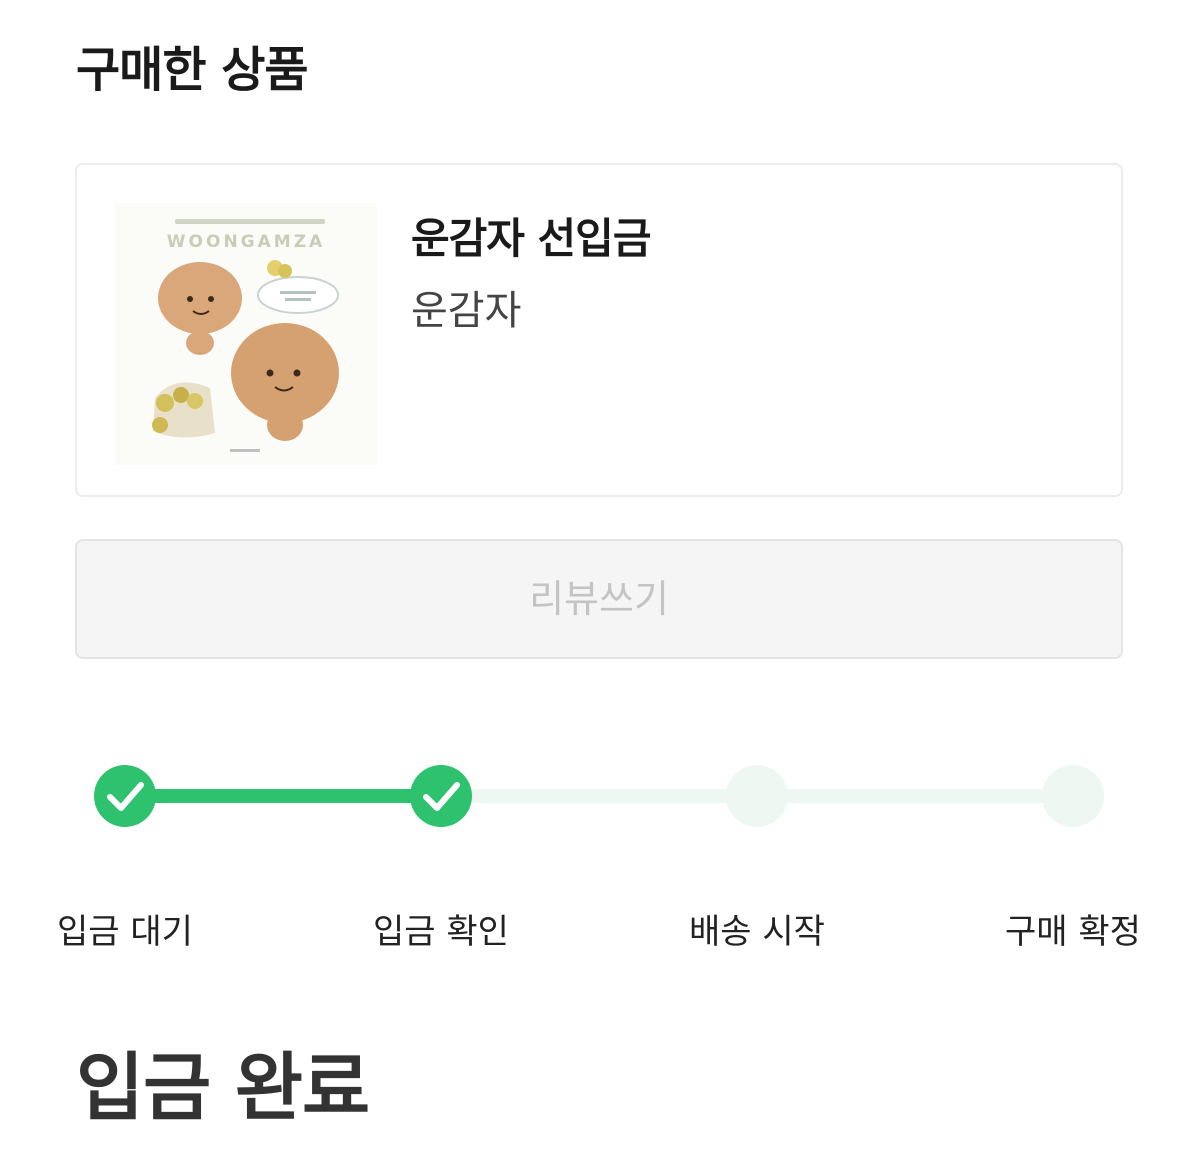 This screenshot has width=1200, height=1168. What do you see at coordinates (192, 70) in the screenshot?
I see `section-title: 구매한 상품` at bounding box center [192, 70].